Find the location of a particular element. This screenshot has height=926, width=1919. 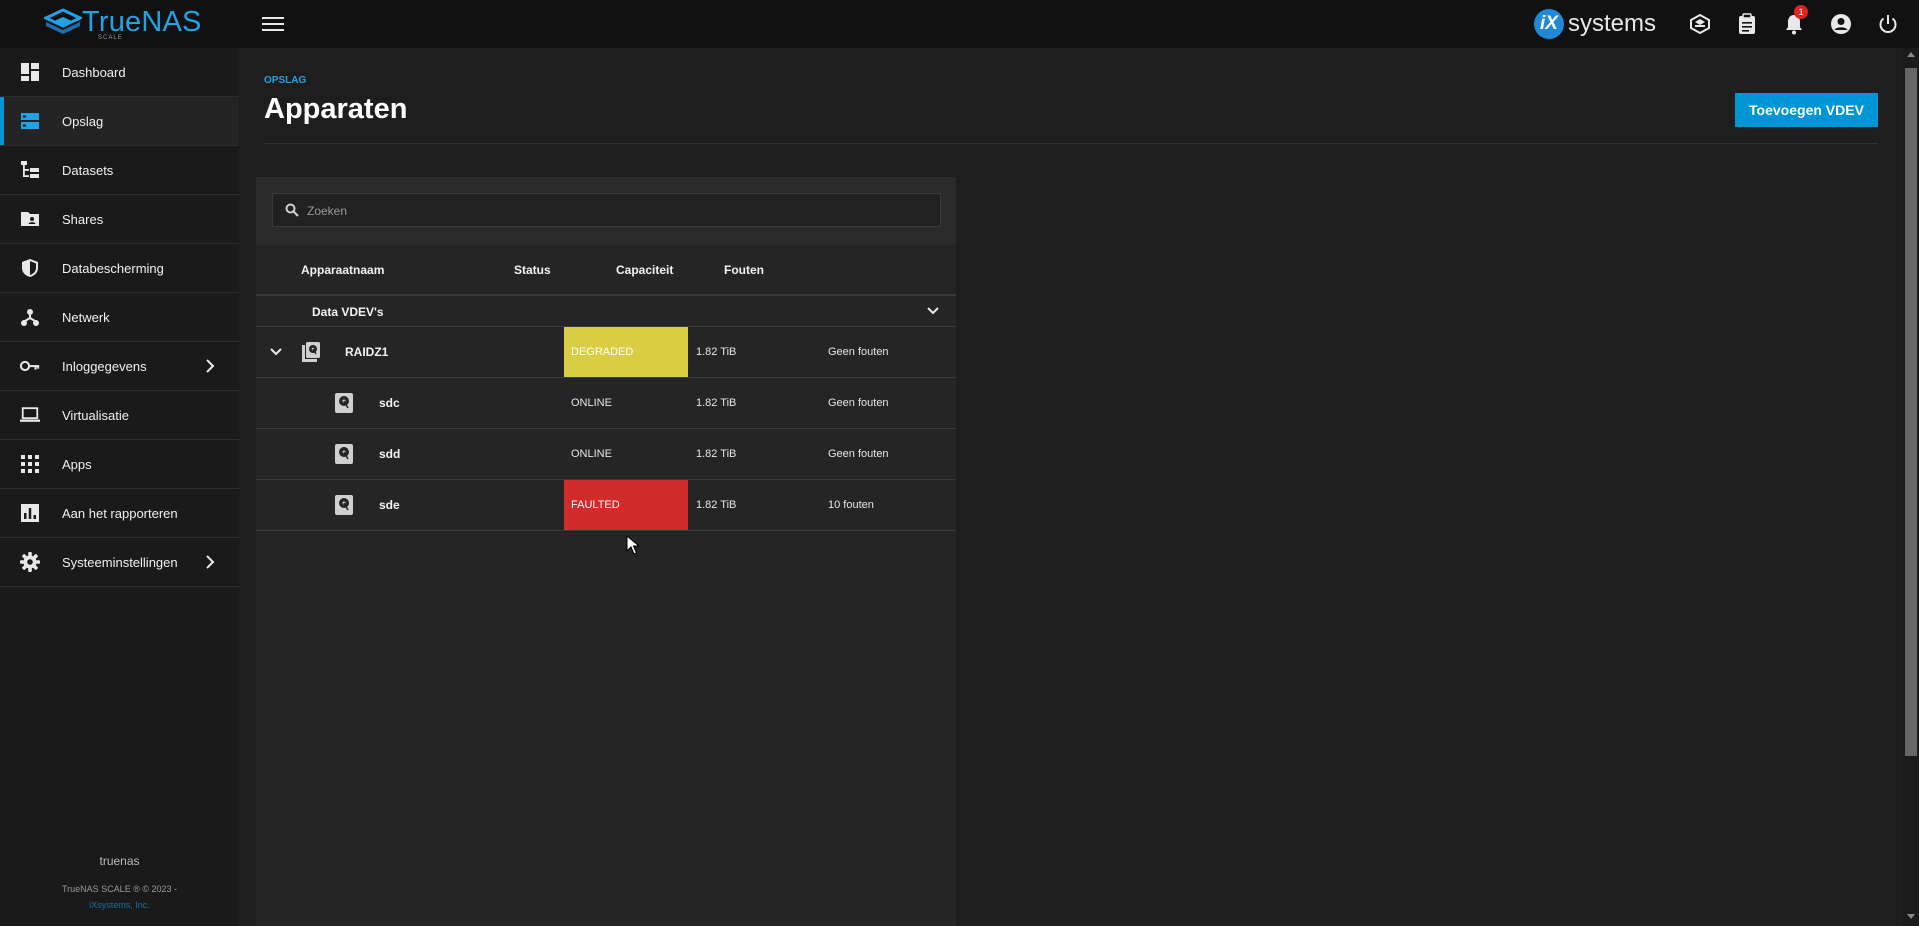

vdev-group-row: Data VDEV's is located at coordinates (606, 311).